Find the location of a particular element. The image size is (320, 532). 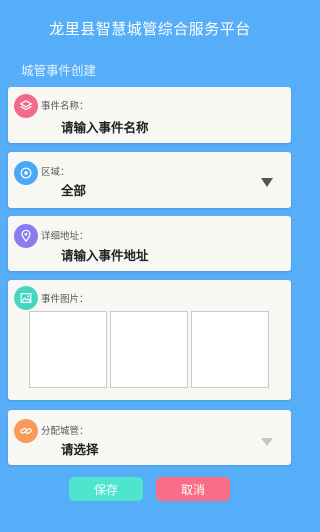

location-pin-icon is located at coordinates (26, 236).